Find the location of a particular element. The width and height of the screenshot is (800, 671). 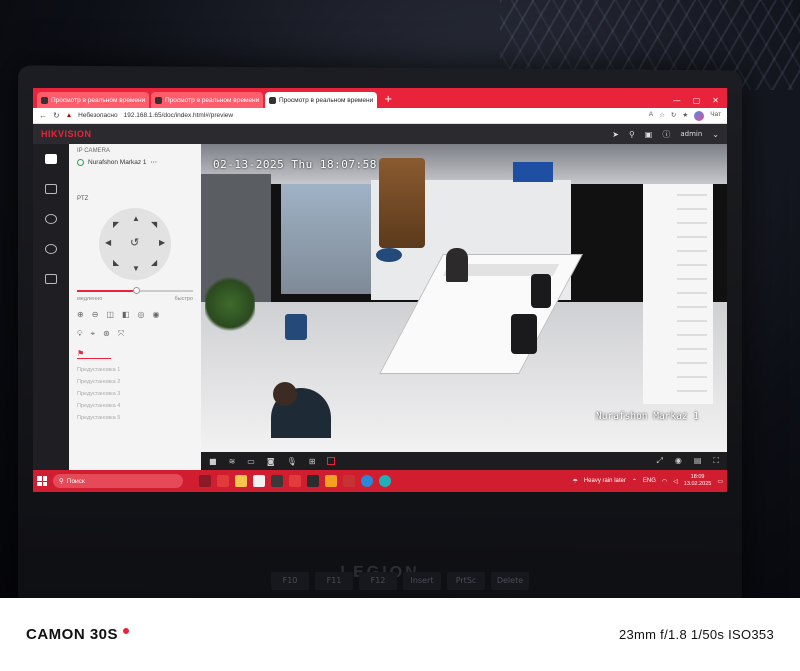

audio-icon: 🎙︎ is located at coordinates (292, 461).